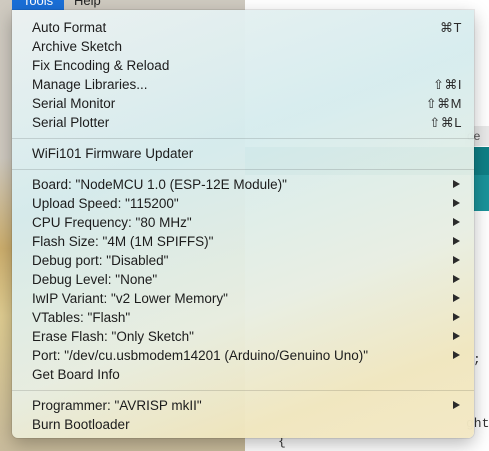 This screenshot has width=489, height=451. What do you see at coordinates (81, 424) in the screenshot?
I see `menu-item-label: Burn Bootloader` at bounding box center [81, 424].